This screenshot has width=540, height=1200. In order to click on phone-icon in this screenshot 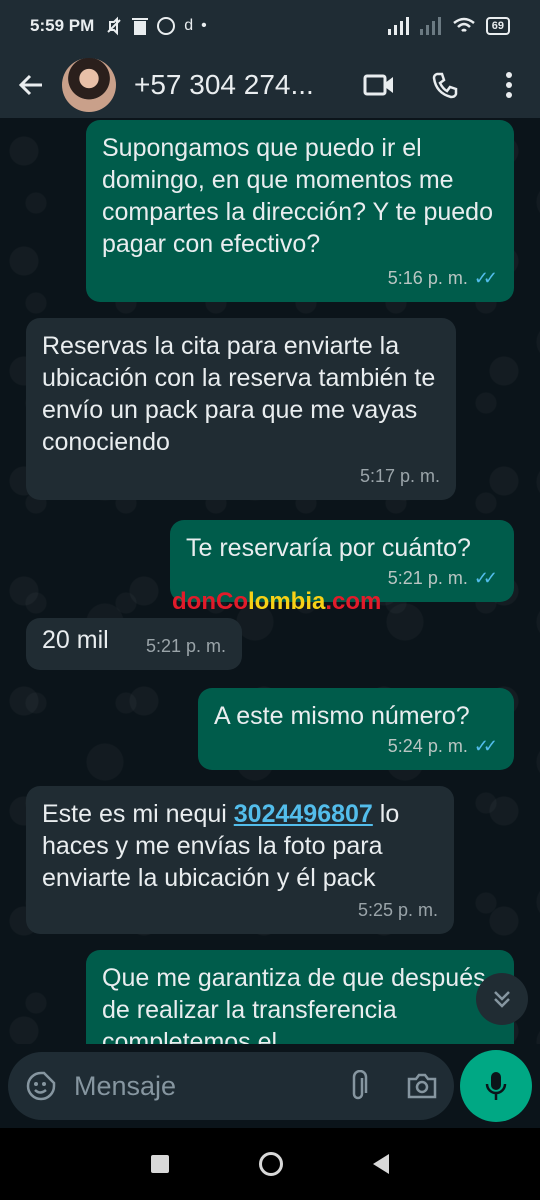, I will do `click(445, 85)`.